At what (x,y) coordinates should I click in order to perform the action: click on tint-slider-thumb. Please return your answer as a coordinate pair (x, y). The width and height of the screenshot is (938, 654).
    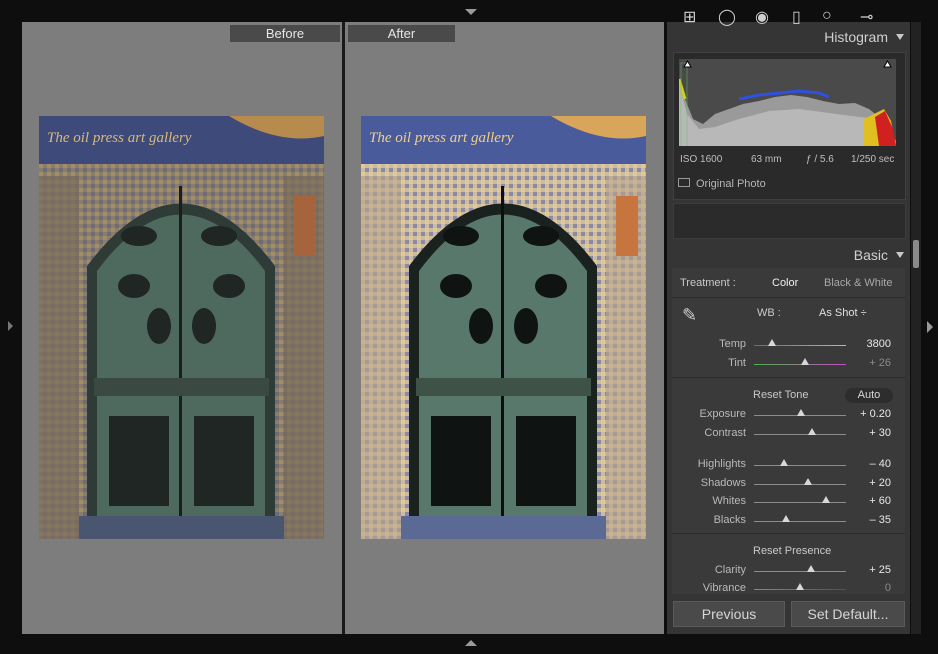
    Looking at the image, I should click on (804, 361).